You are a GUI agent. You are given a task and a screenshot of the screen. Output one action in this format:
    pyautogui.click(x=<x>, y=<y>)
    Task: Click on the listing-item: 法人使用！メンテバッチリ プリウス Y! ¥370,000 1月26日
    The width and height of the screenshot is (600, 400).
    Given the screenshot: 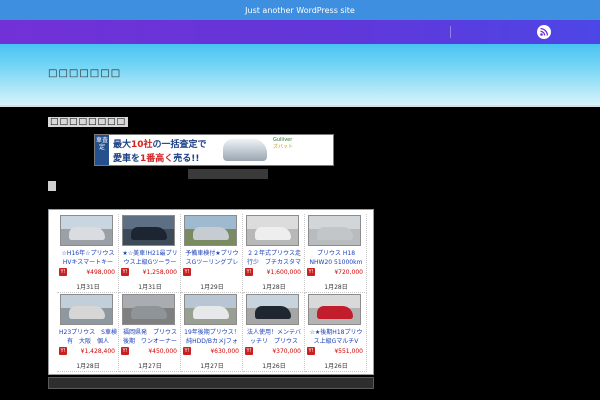 What is the action you would take?
    pyautogui.click(x=274, y=332)
    